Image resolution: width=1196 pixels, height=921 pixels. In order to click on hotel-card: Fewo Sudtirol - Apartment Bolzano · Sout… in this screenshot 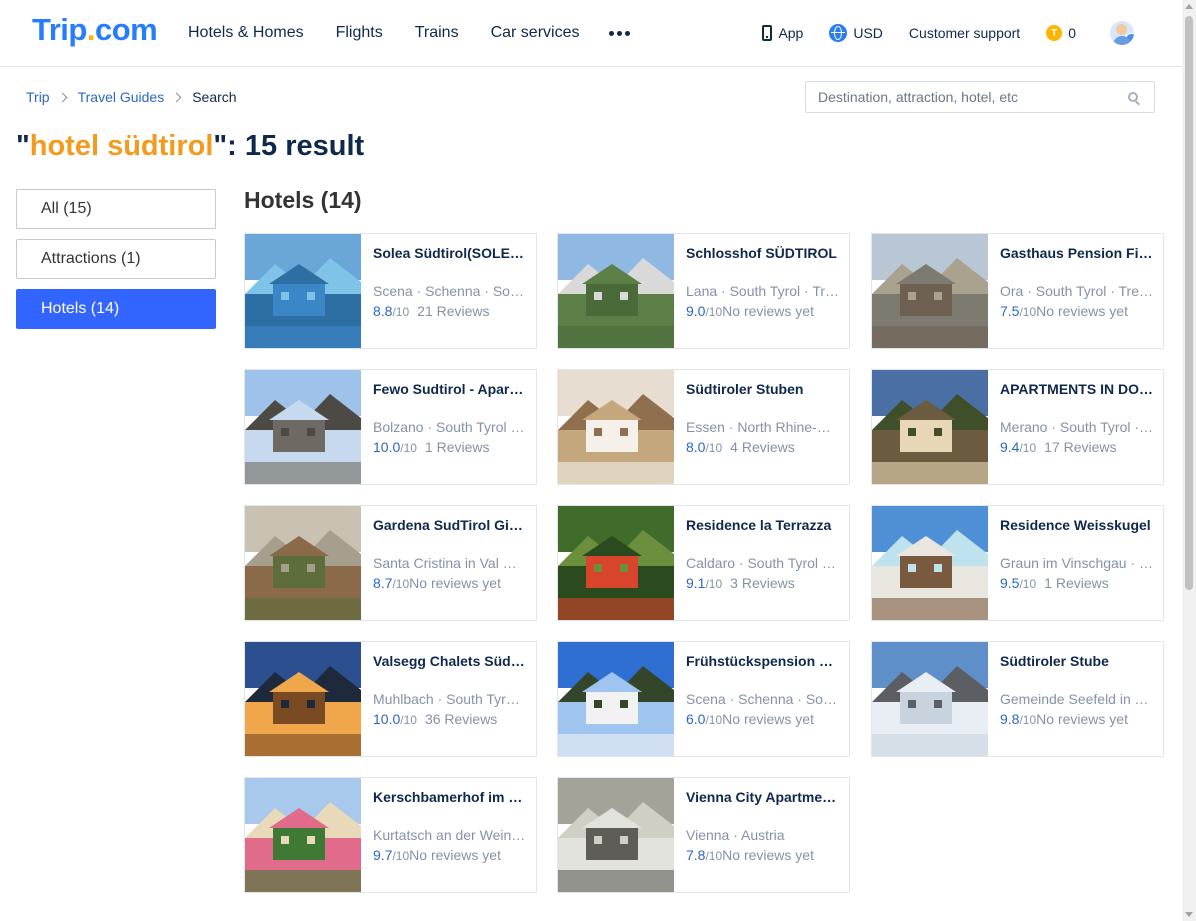, I will do `click(390, 427)`.